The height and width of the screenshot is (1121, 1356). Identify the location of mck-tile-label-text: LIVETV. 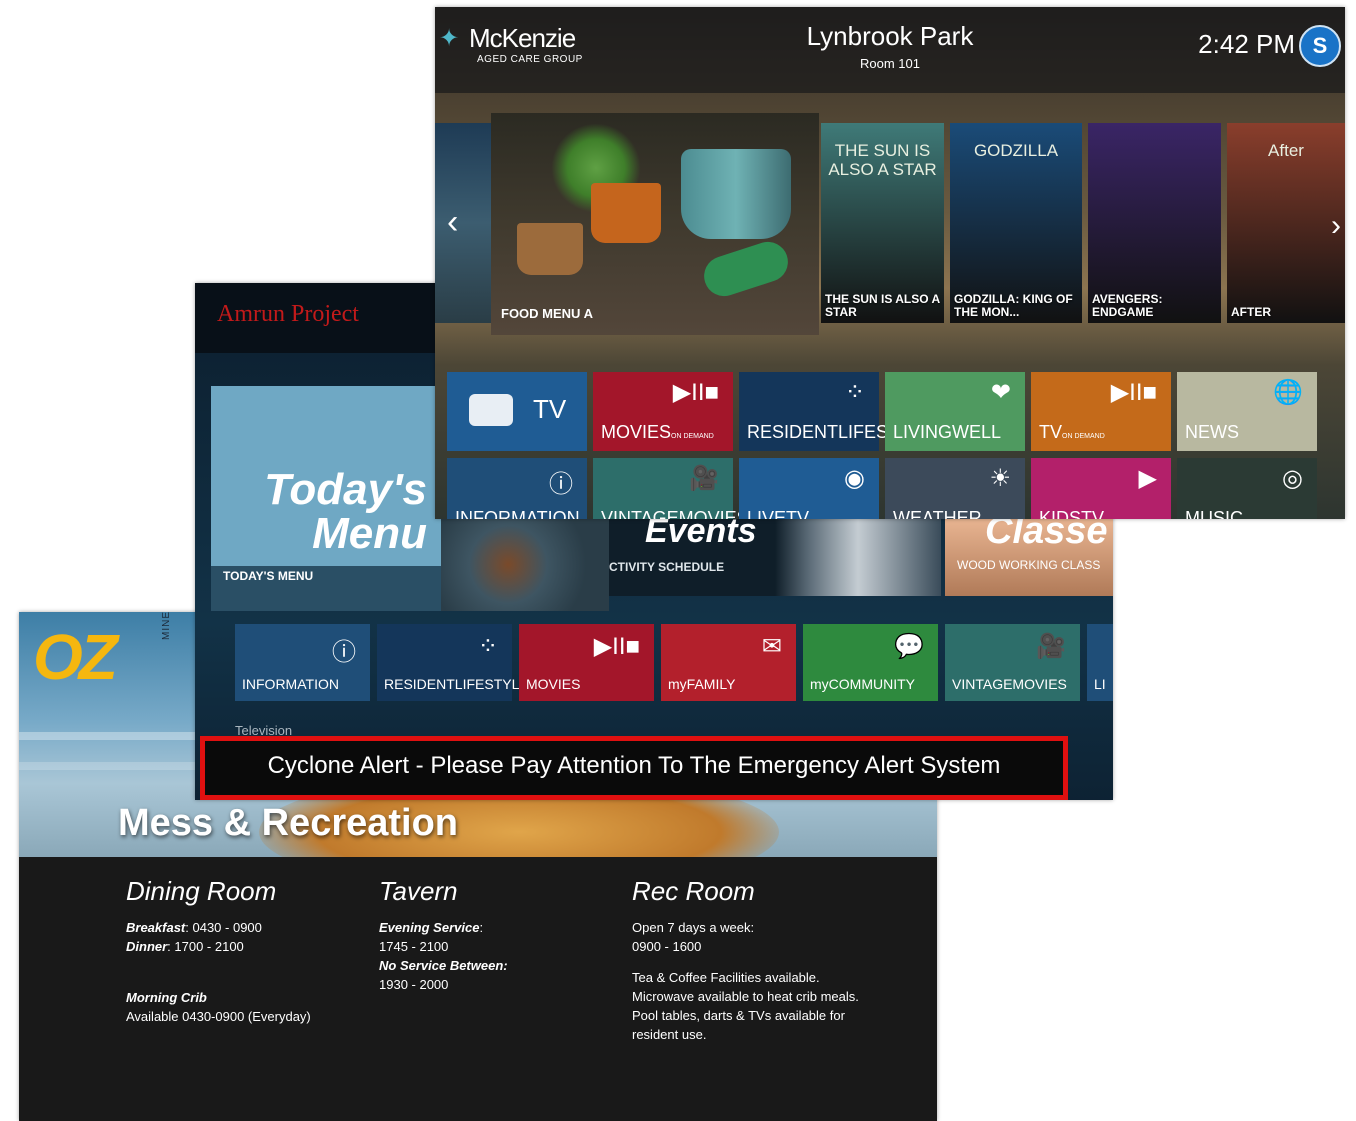
(778, 513).